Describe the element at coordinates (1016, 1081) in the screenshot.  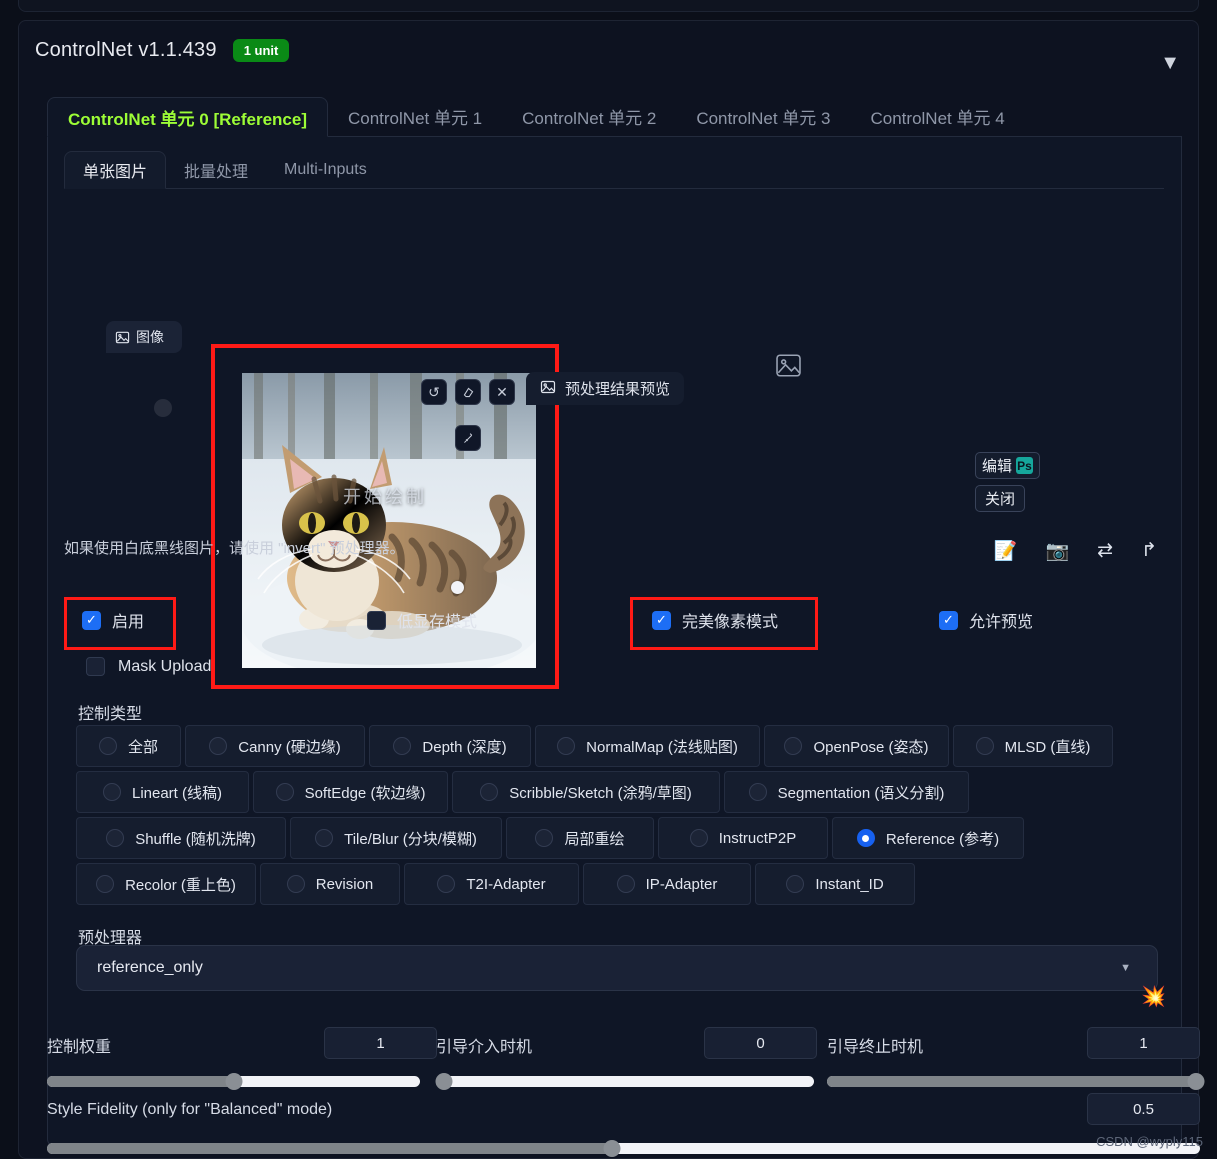
I see `guidance-end-slider` at that location.